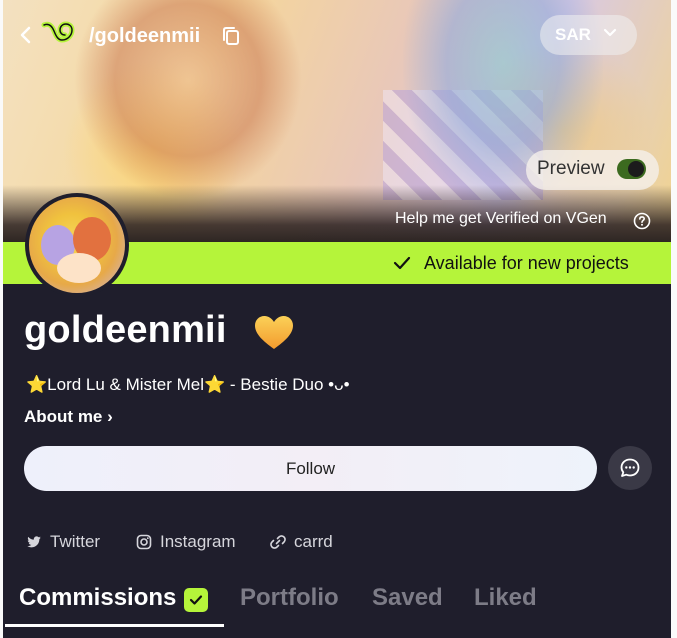 This screenshot has height=638, width=677. Describe the element at coordinates (310, 468) in the screenshot. I see `follow-button: Follow` at that location.